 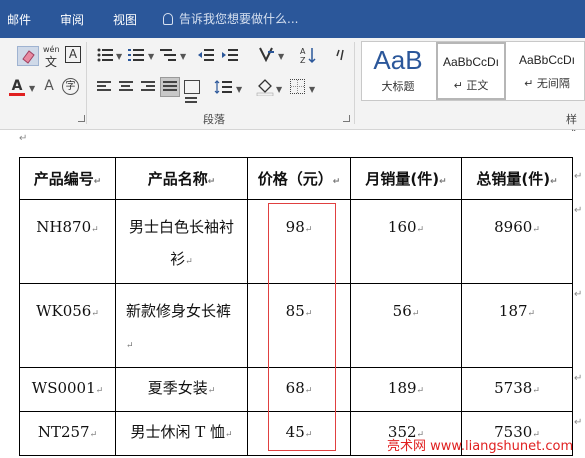 I want to click on align-center-button, so click(x=126, y=87).